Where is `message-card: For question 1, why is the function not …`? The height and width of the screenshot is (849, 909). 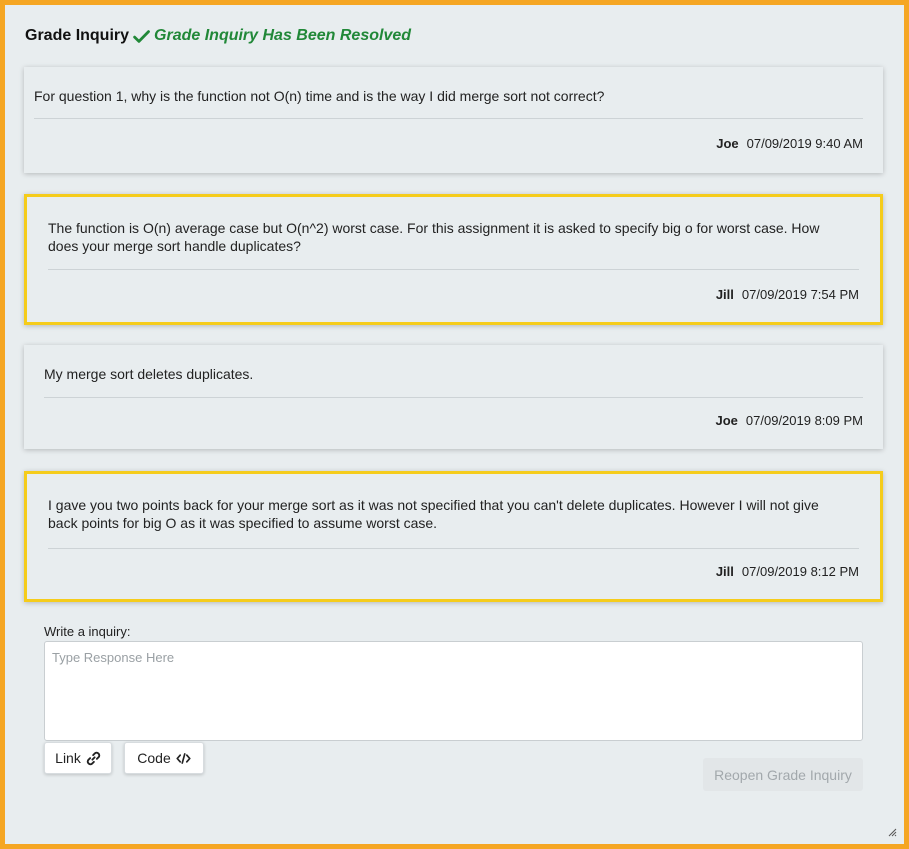
message-card: For question 1, why is the function not … is located at coordinates (453, 120).